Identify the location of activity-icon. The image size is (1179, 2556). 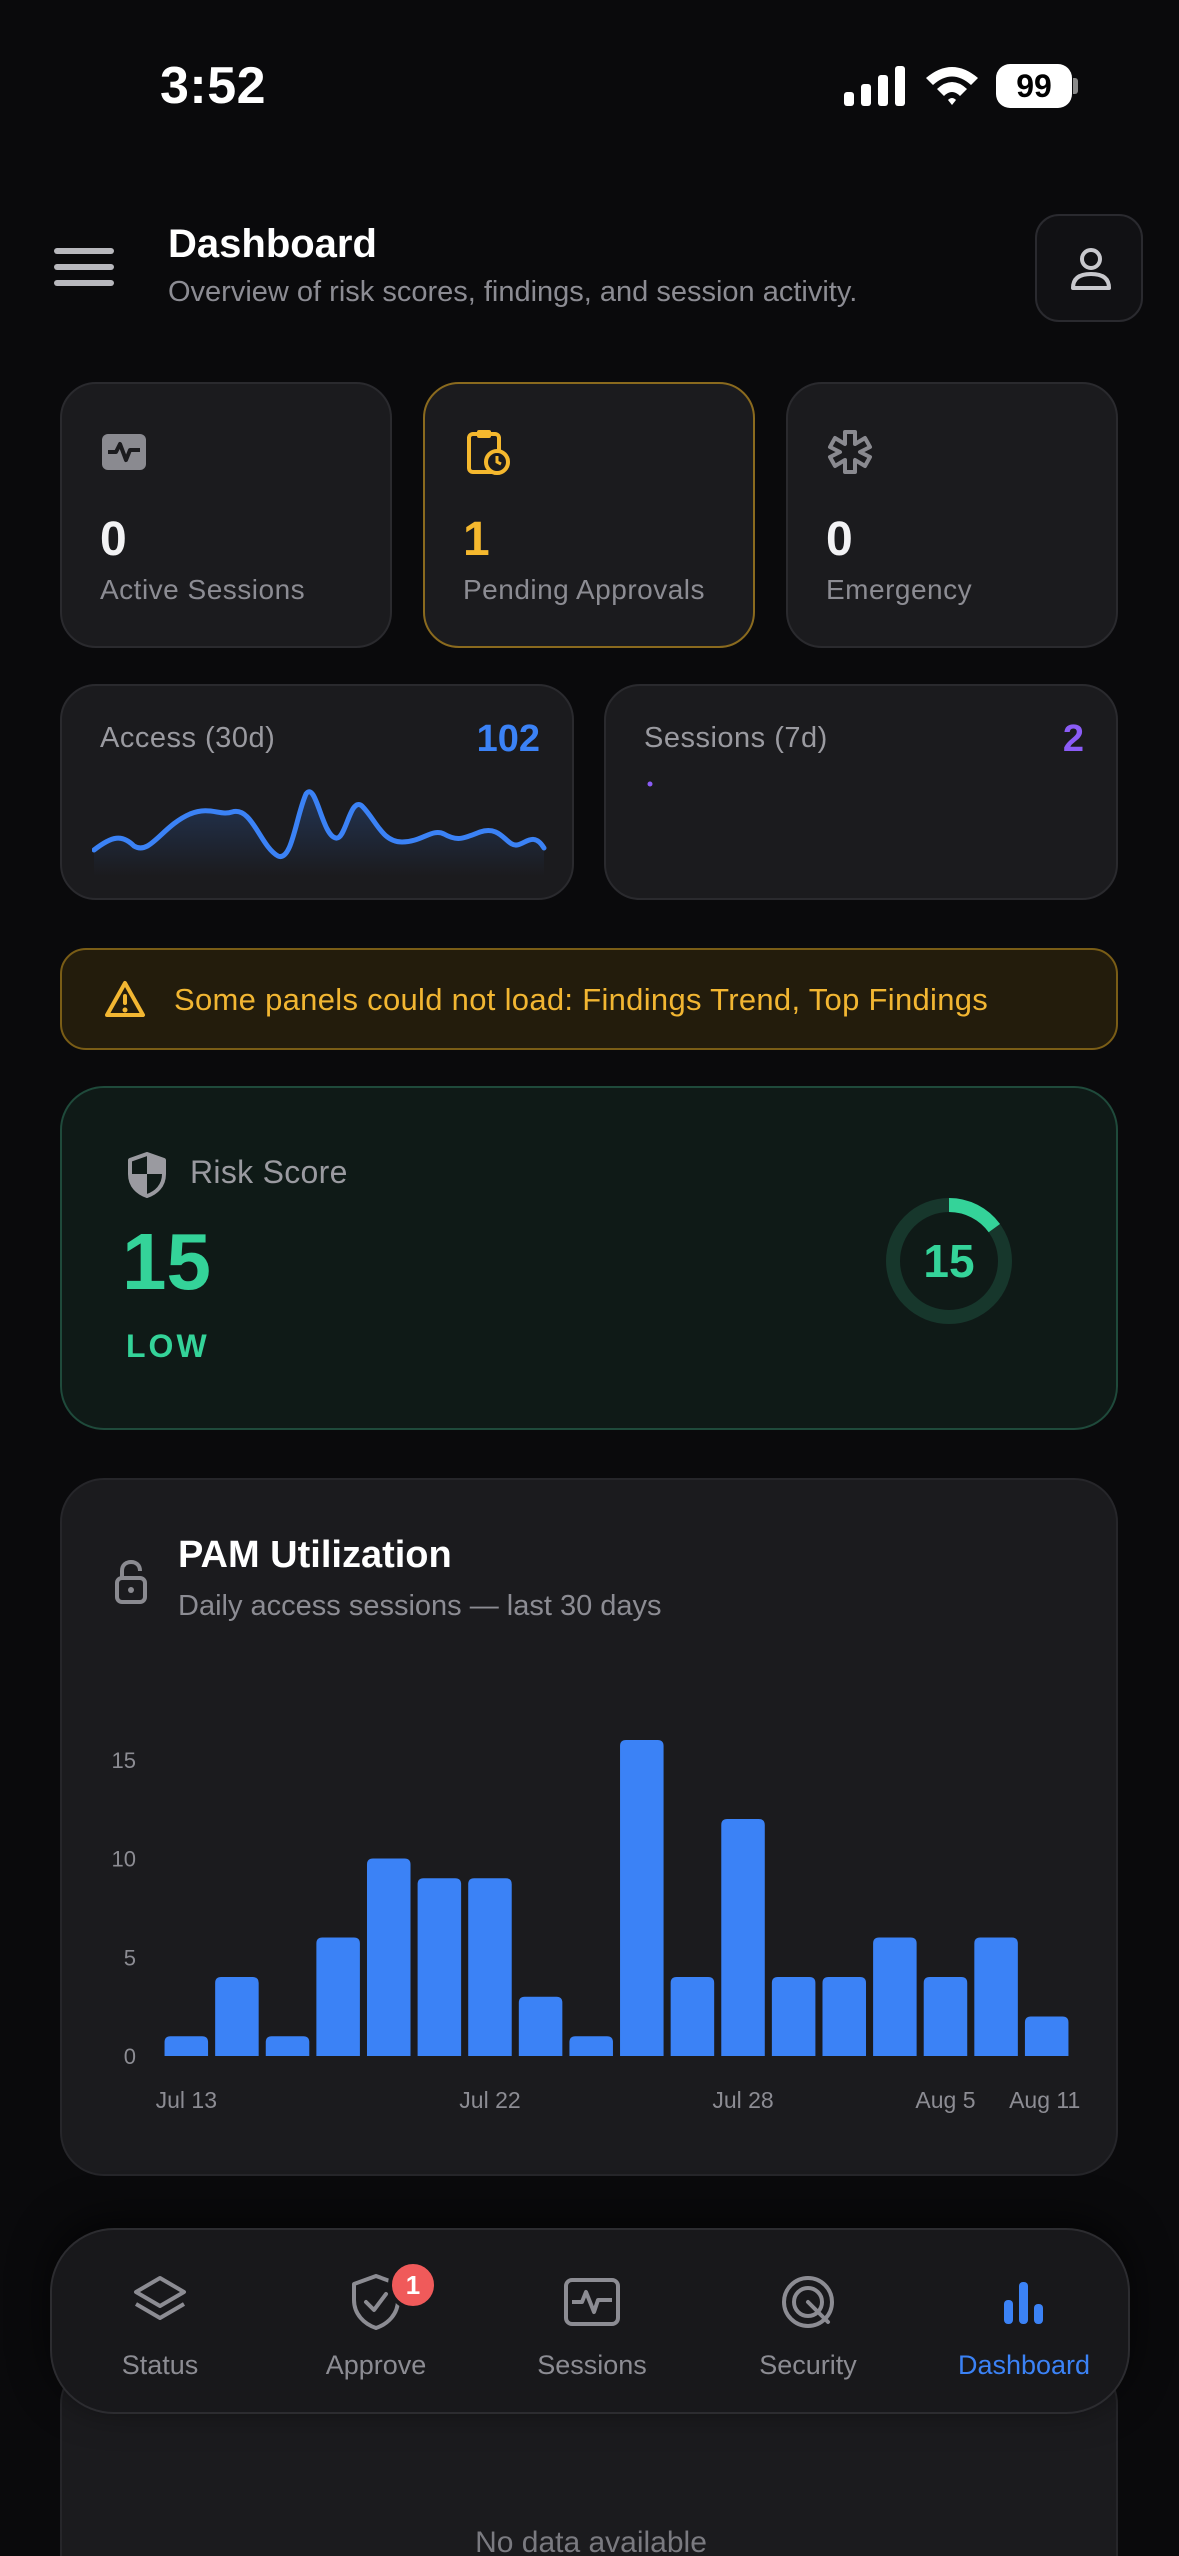
(124, 452).